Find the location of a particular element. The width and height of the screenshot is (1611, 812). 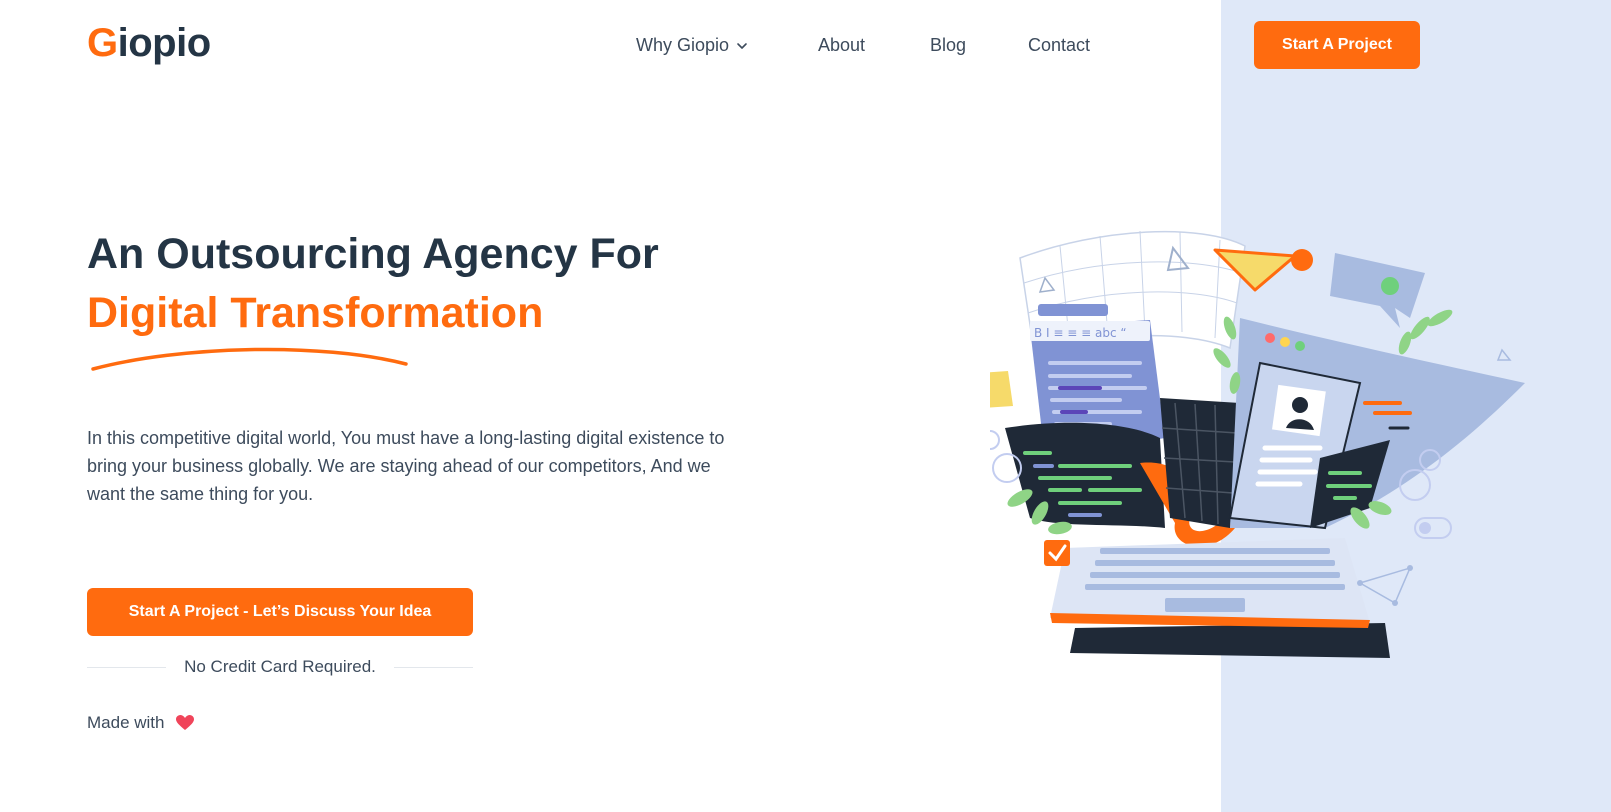

no-credit-card-note: No Credit Card Required. is located at coordinates (280, 667).